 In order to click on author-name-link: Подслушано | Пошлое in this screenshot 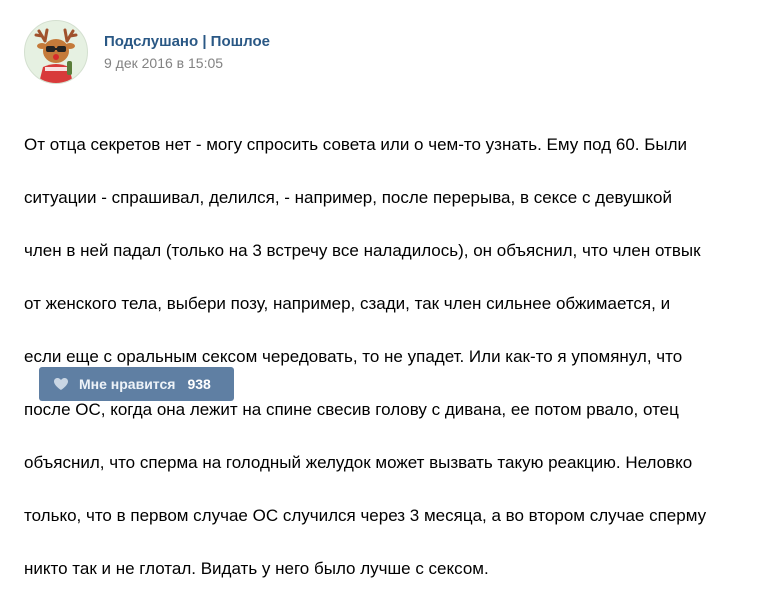, I will do `click(187, 42)`.